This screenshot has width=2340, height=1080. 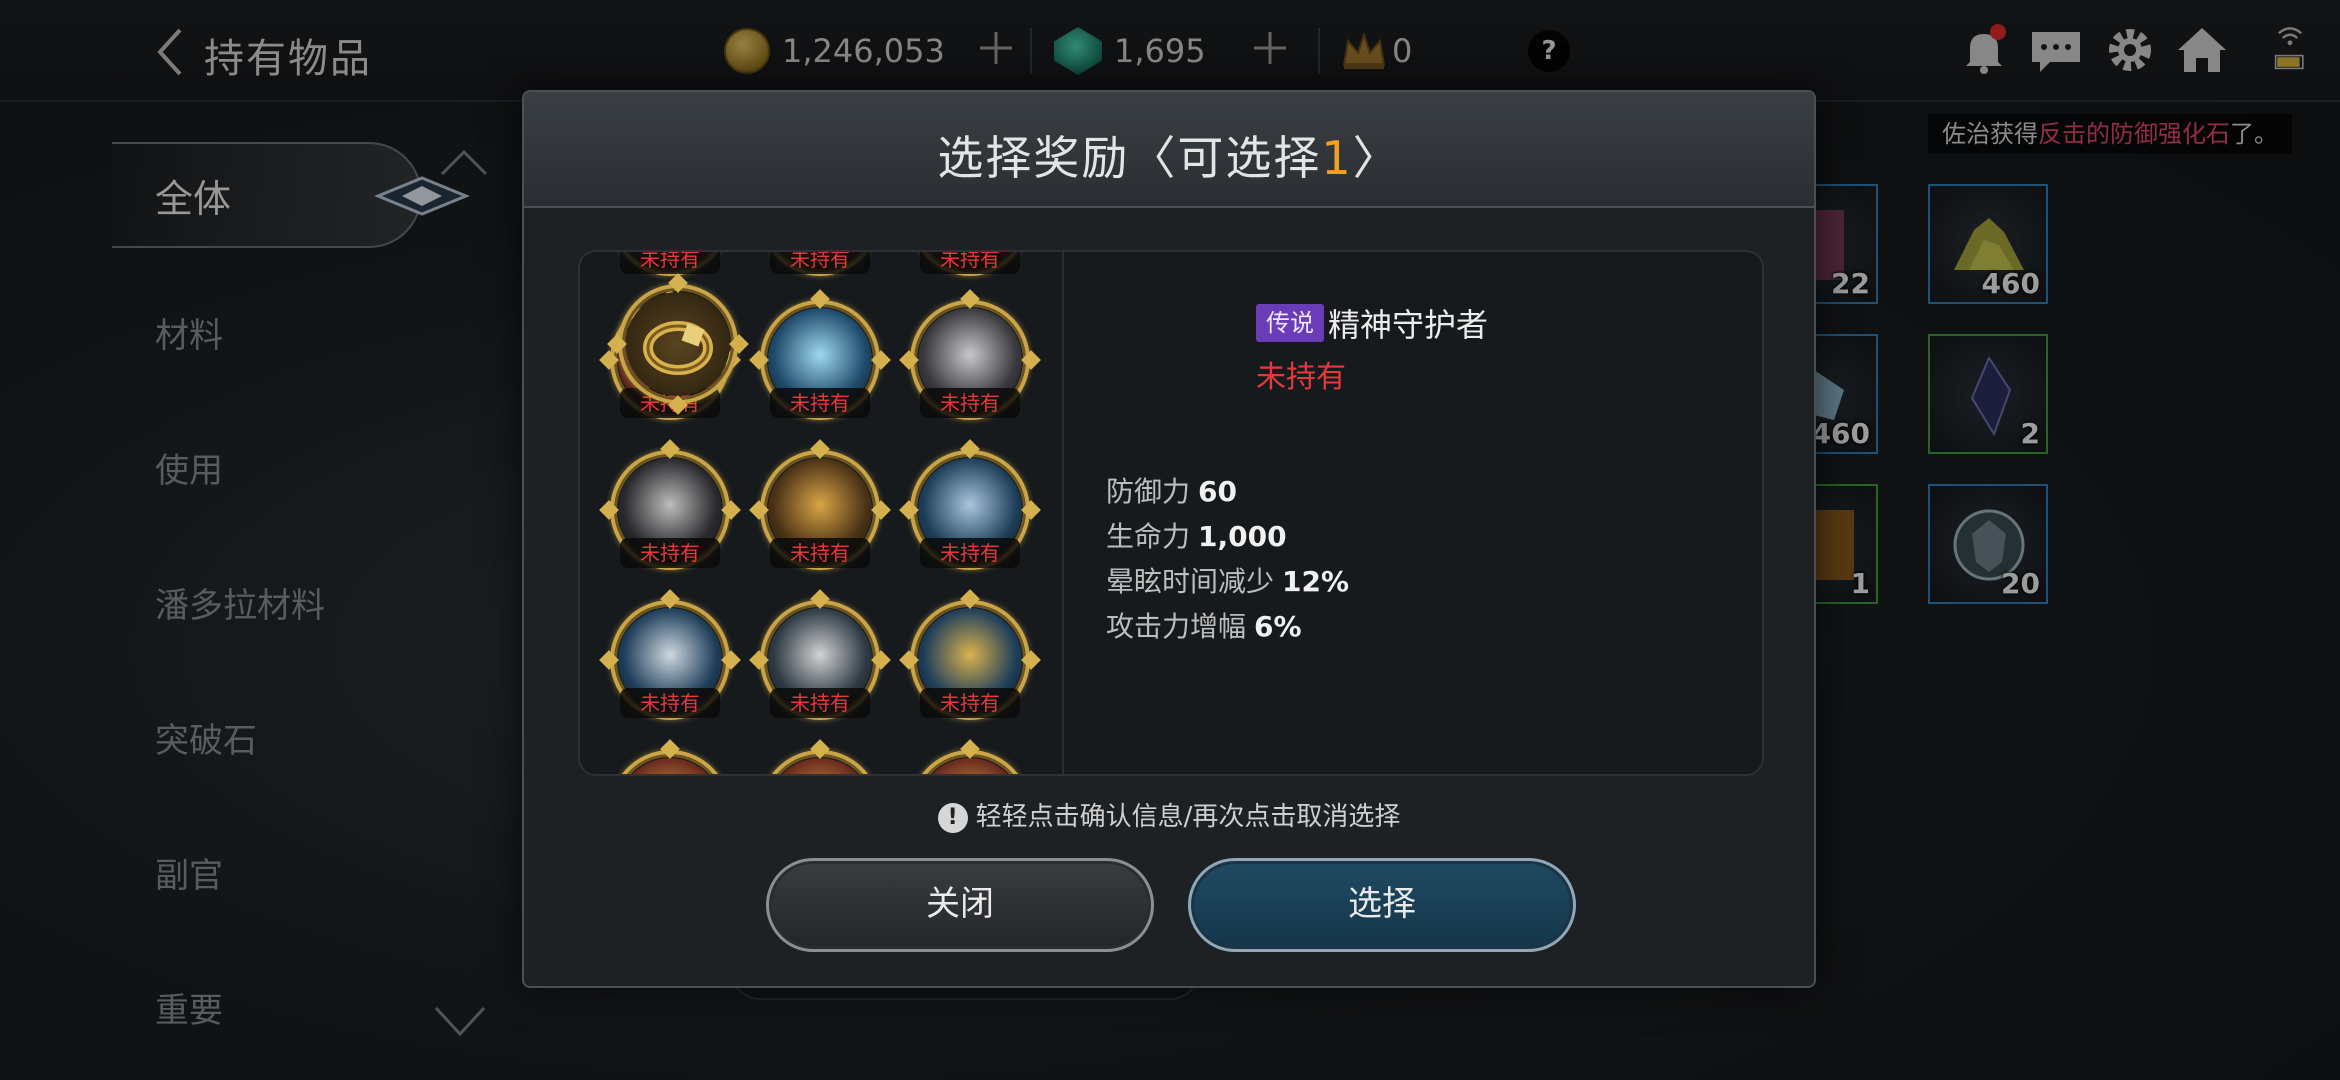 I want to click on dialog-header: 选择奖励〈可选择1〉, so click(x=1169, y=150).